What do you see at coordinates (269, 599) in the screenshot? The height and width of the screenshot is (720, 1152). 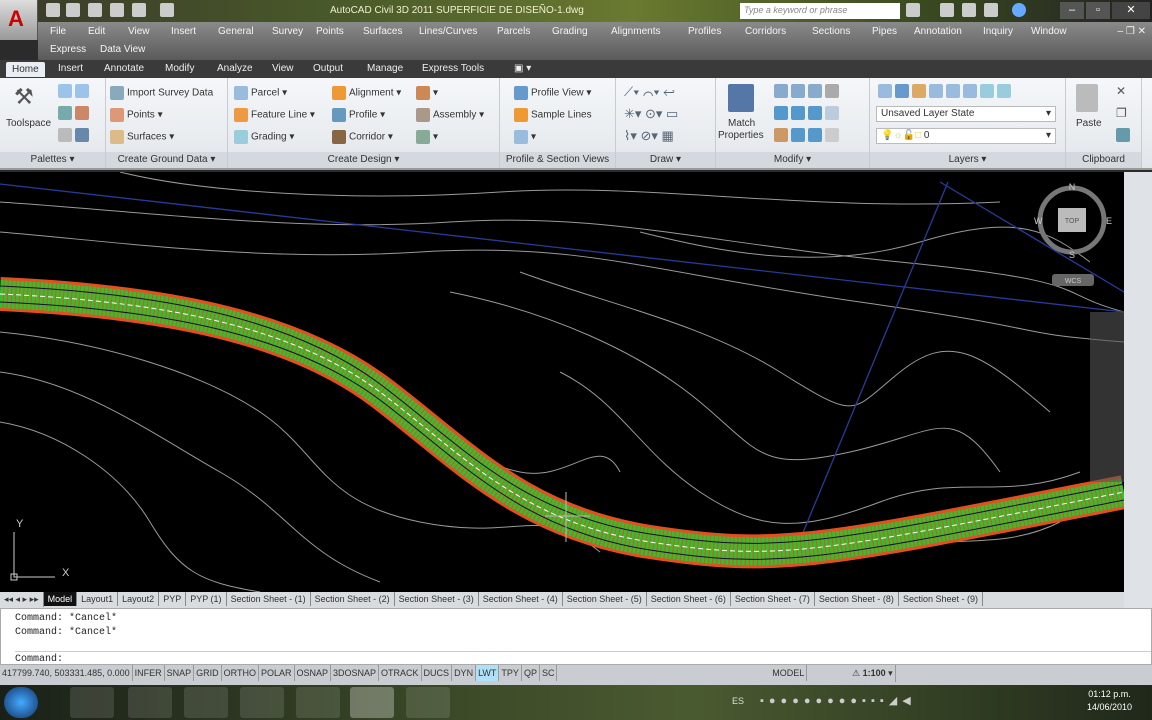 I see `layout-tab: Section Sheet - (1)` at bounding box center [269, 599].